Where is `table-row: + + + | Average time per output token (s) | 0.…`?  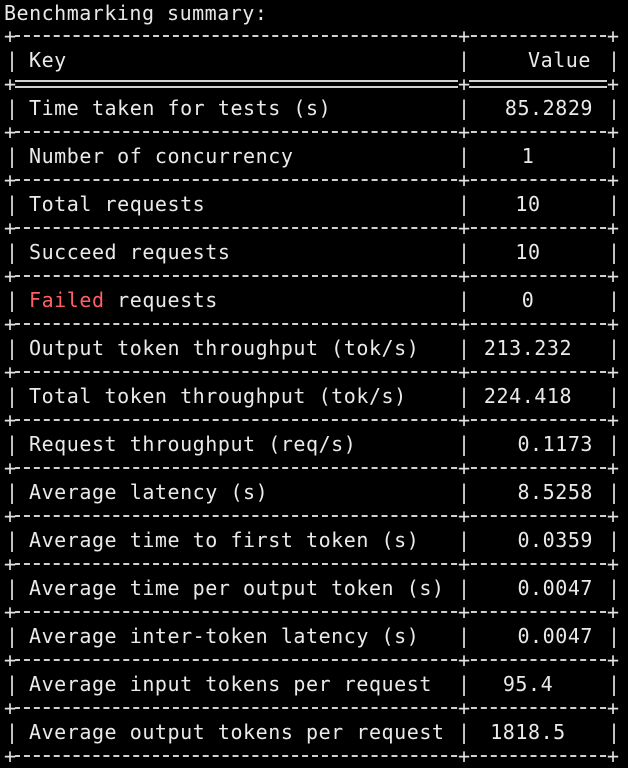 table-row: + + + | Average time per output token (s) | 0.… is located at coordinates (312, 576).